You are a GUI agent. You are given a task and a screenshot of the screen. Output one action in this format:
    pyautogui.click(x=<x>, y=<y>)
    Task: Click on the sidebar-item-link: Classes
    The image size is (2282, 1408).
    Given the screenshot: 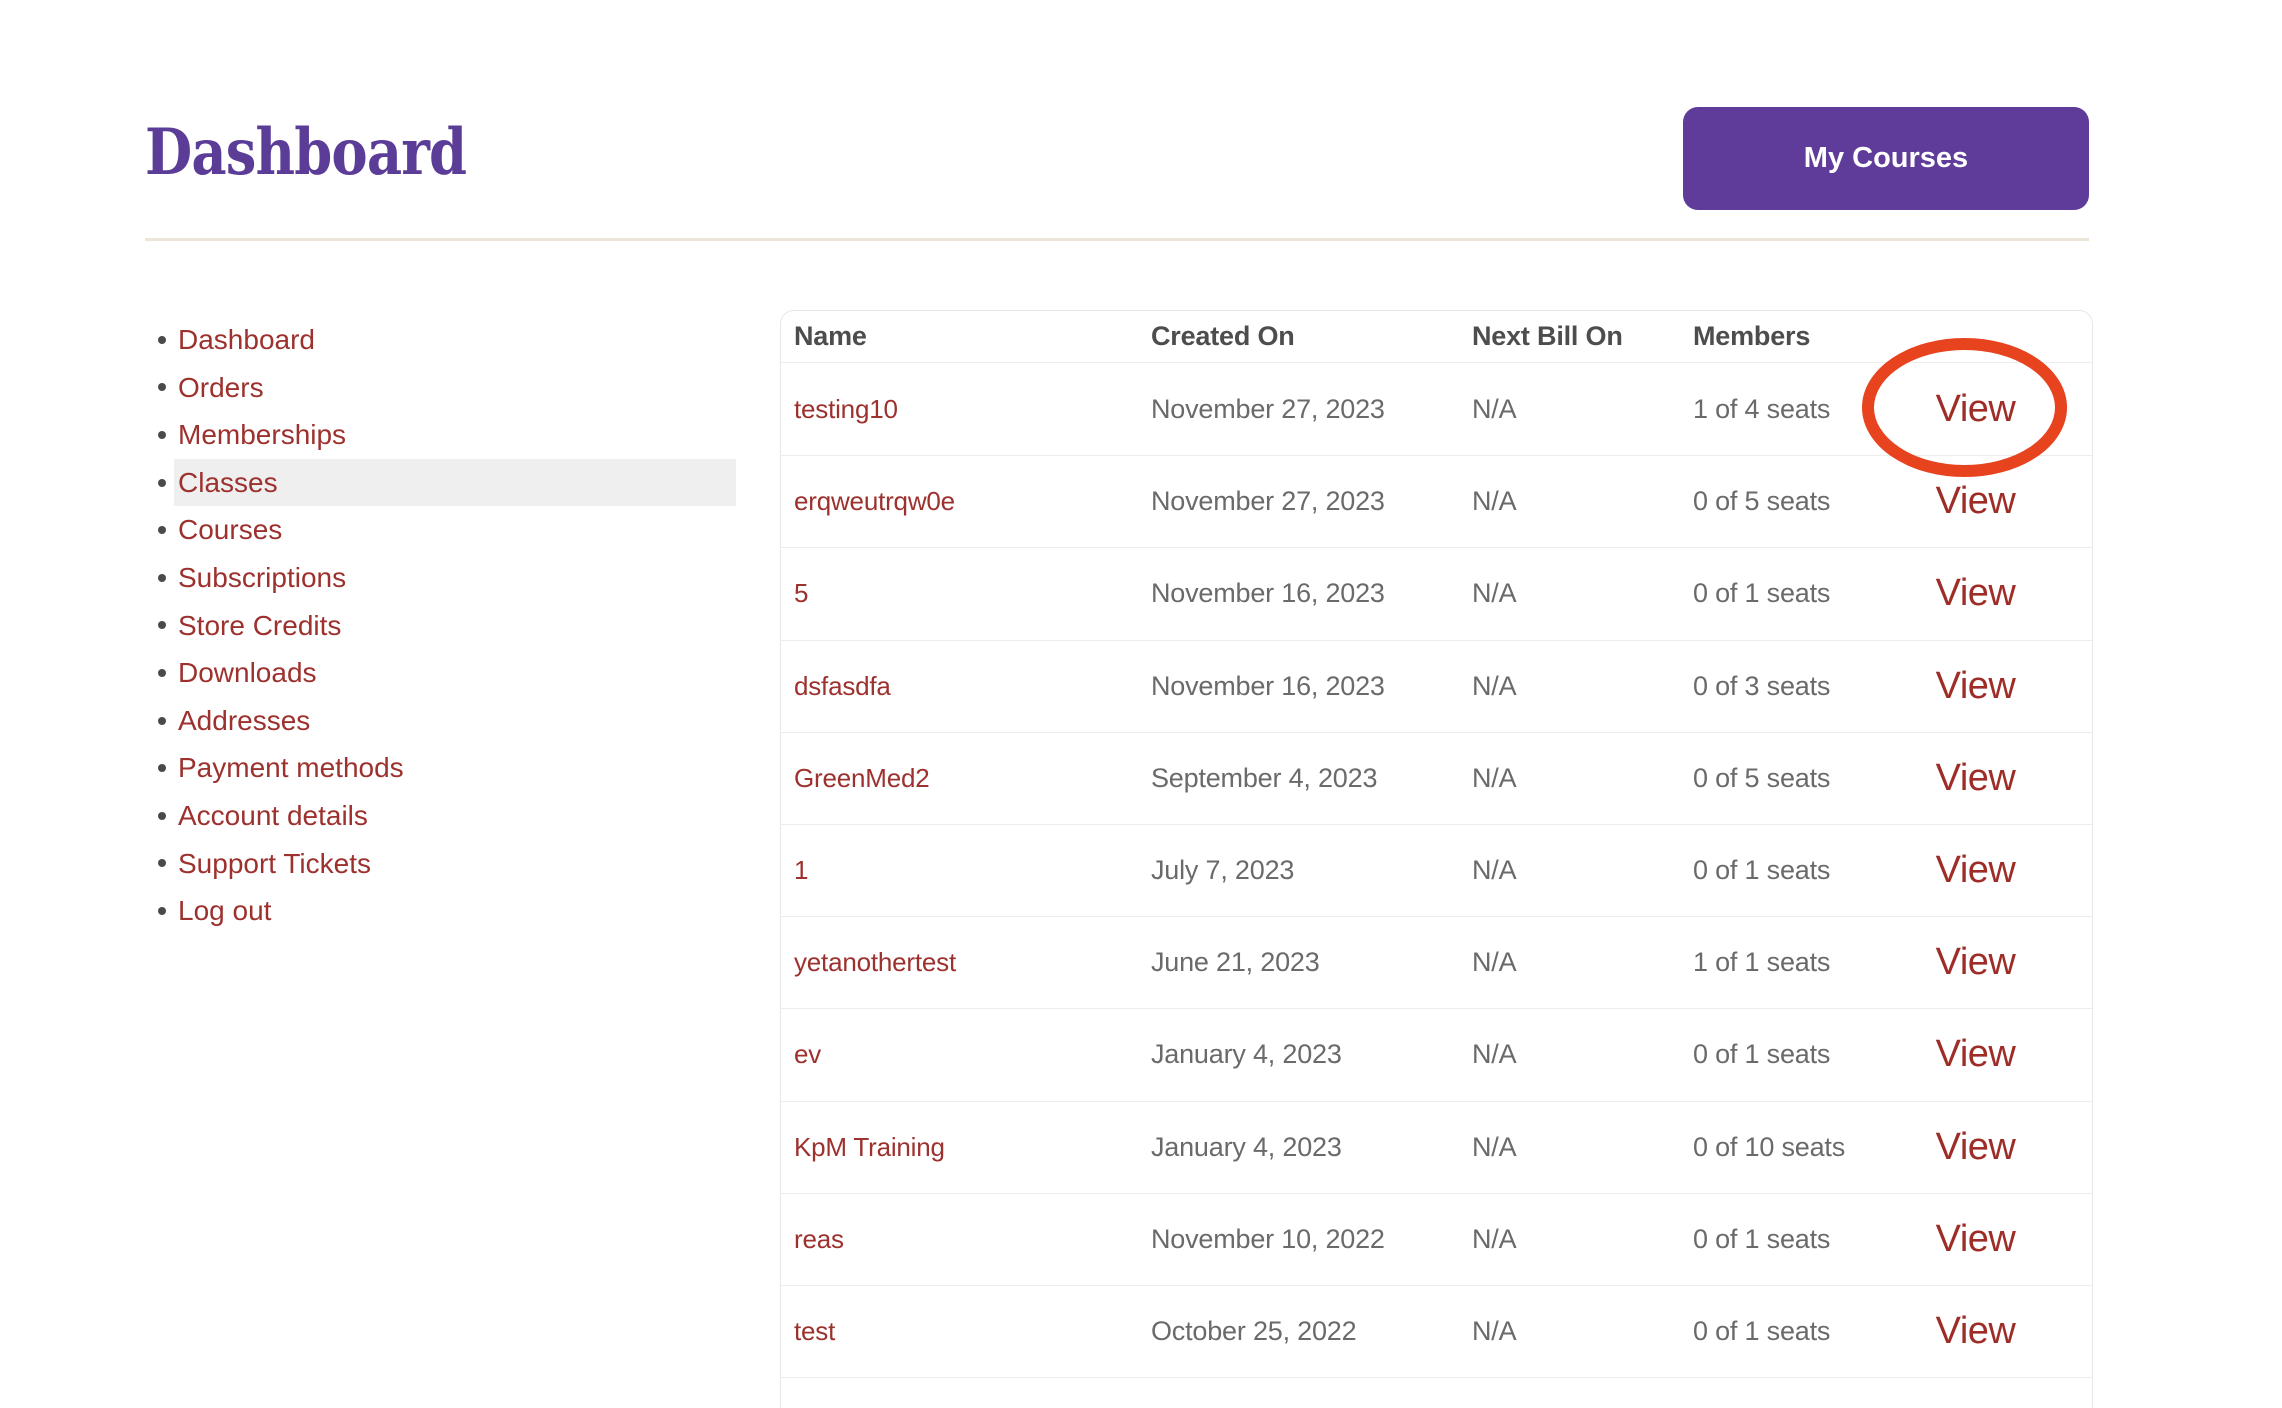 What is the action you would take?
    pyautogui.click(x=455, y=482)
    